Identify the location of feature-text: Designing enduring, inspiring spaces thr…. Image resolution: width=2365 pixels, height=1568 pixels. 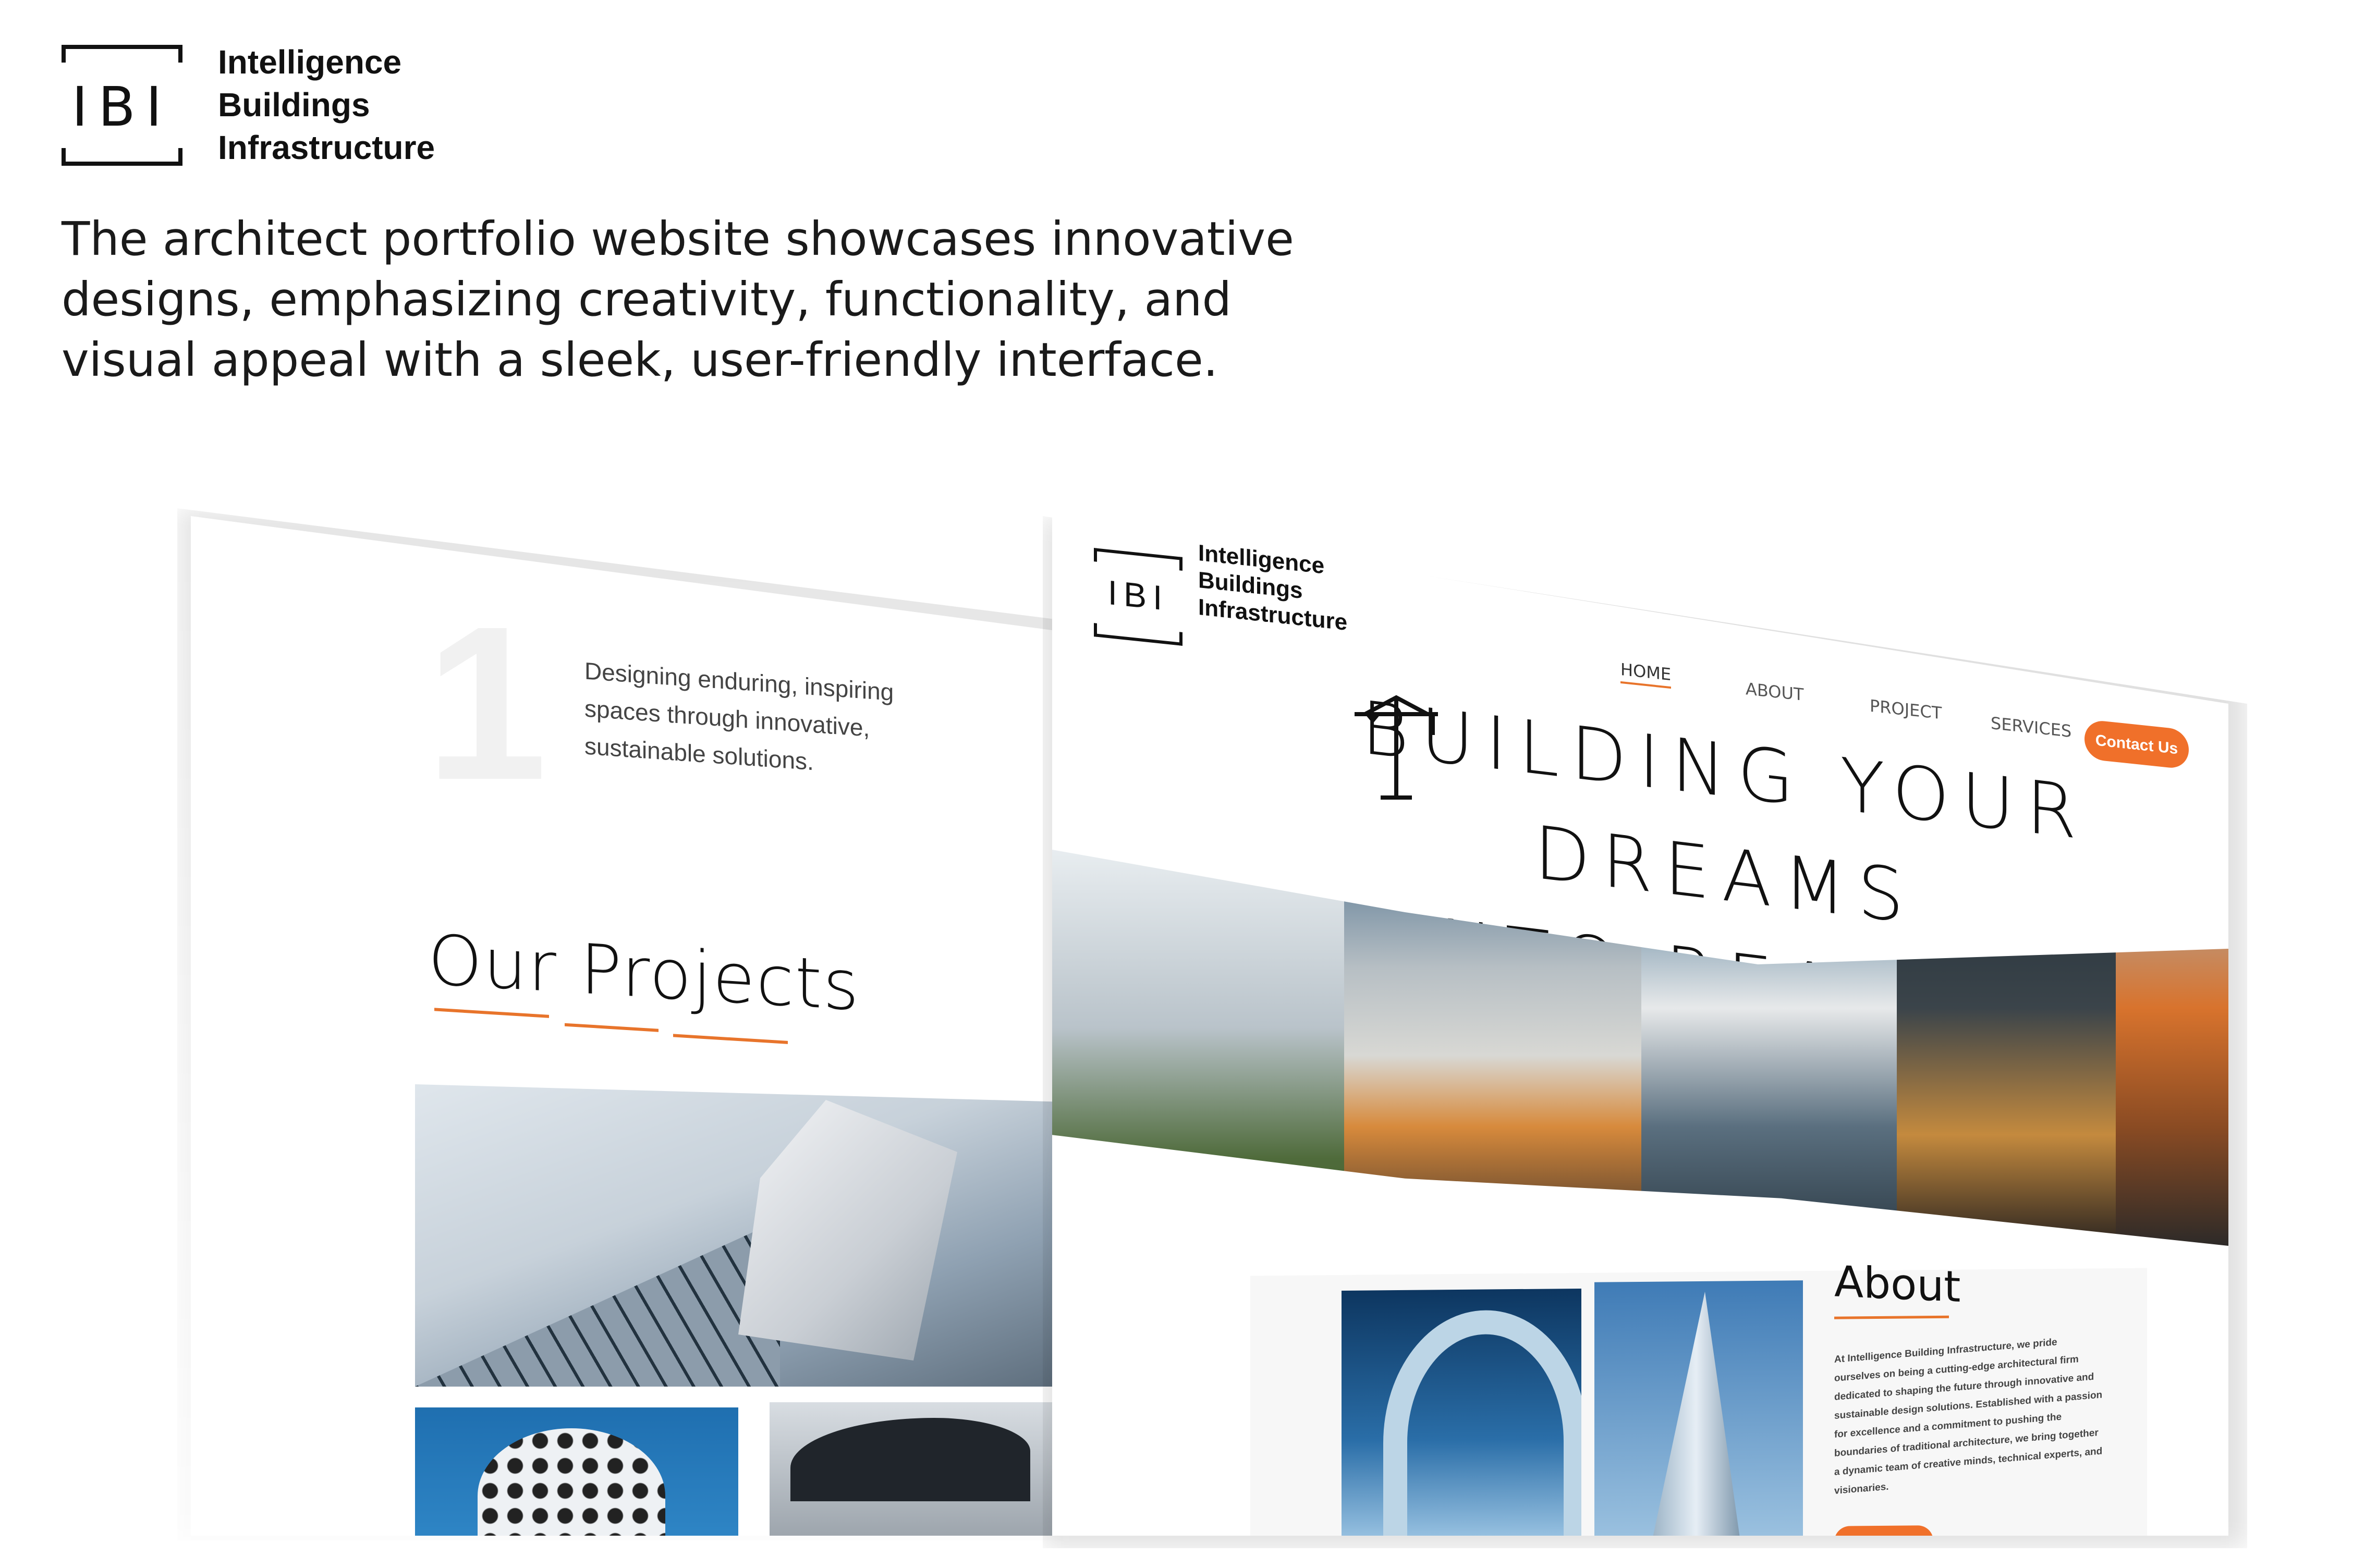
(739, 716).